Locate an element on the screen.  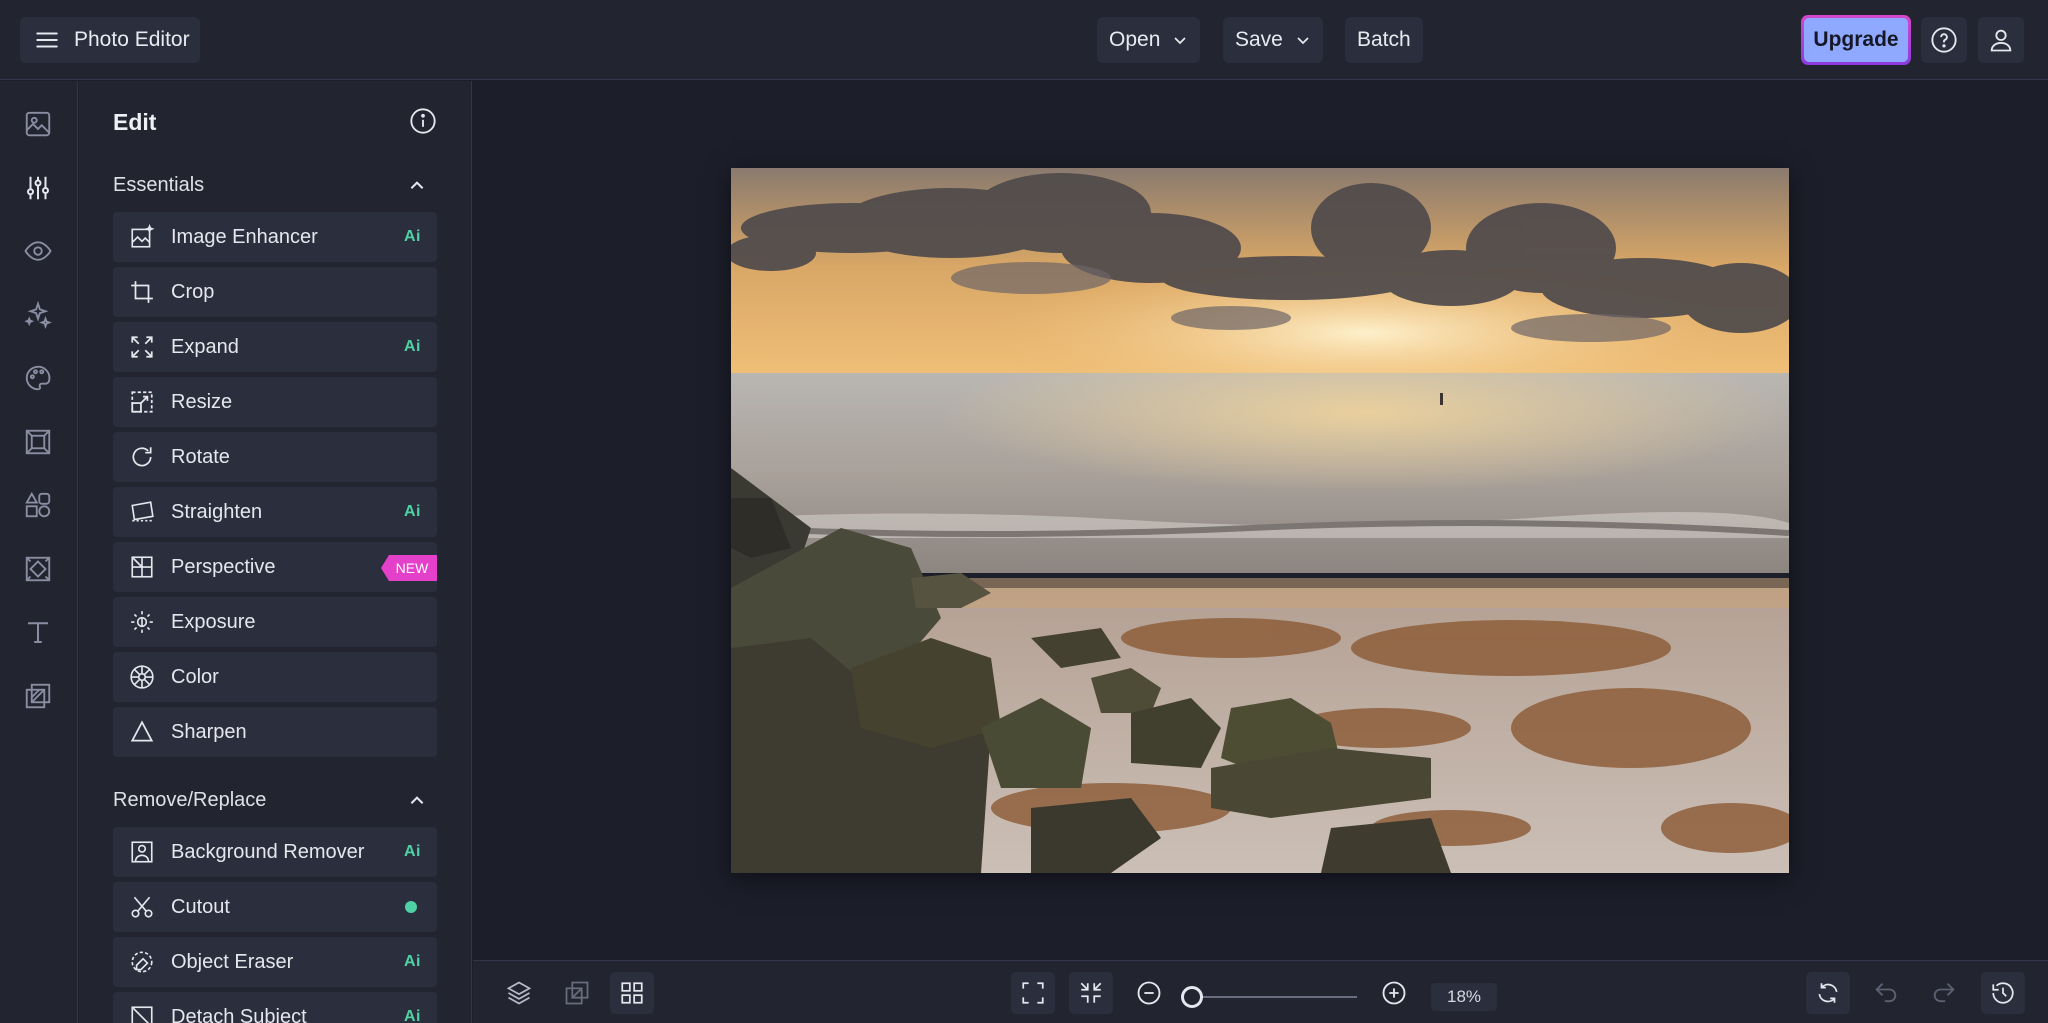
scissors-icon is located at coordinates (142, 907).